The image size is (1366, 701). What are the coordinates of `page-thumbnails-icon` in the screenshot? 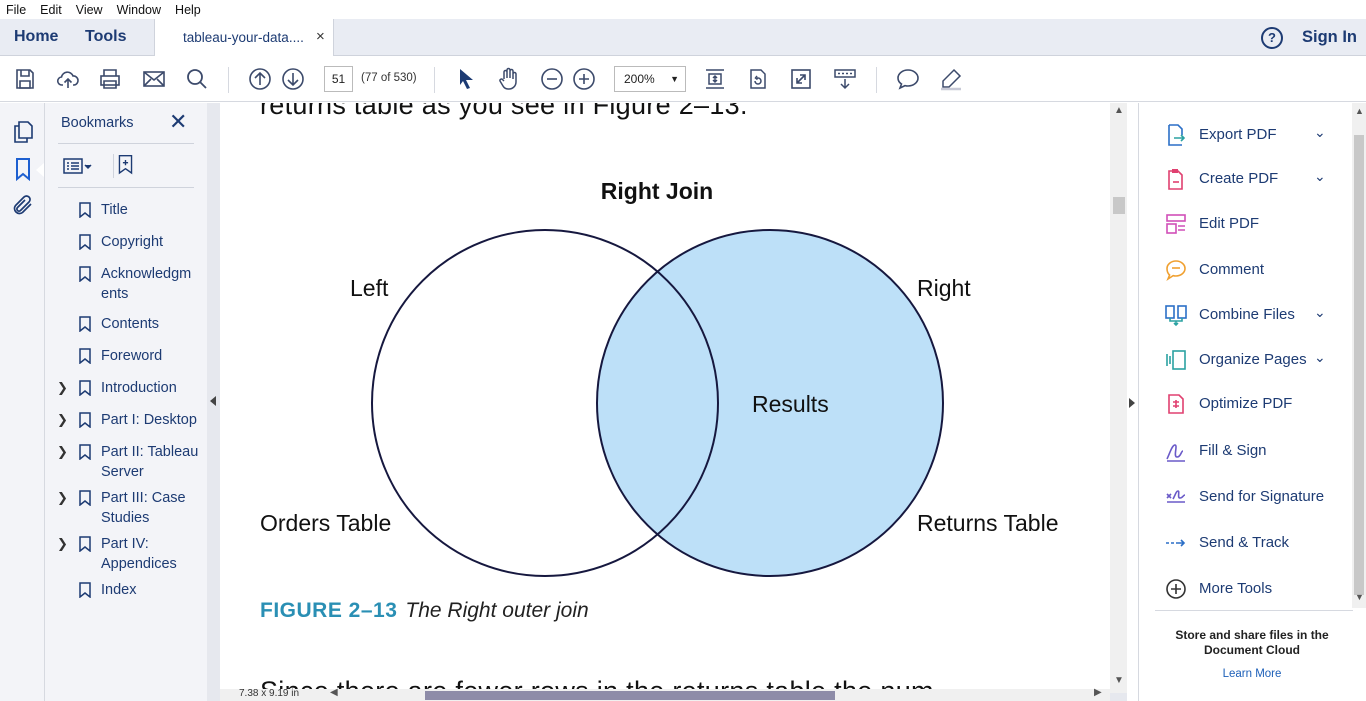 It's located at (23, 132).